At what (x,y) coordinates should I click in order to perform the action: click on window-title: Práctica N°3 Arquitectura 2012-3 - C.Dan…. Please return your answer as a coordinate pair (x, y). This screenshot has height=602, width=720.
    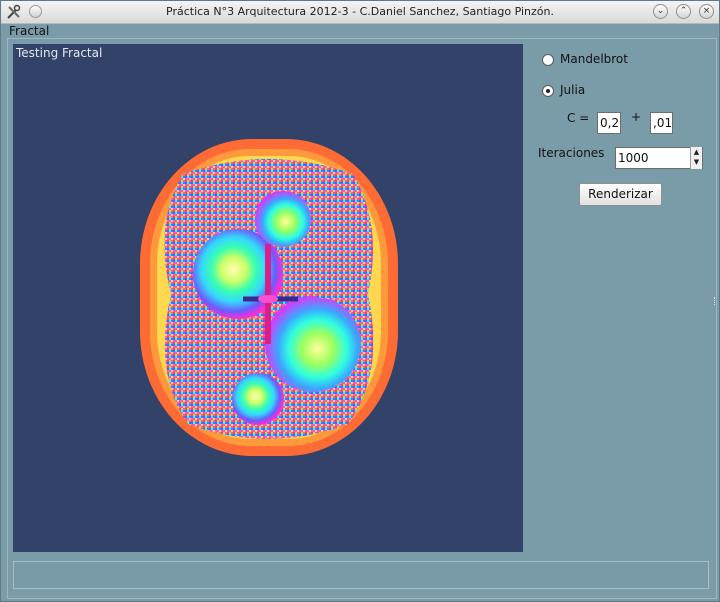
    Looking at the image, I should click on (360, 11).